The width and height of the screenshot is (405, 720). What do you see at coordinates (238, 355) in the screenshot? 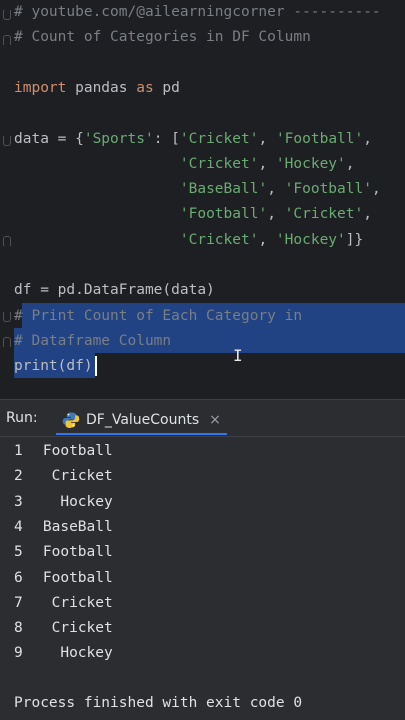
I see `text-cursor-icon: I` at bounding box center [238, 355].